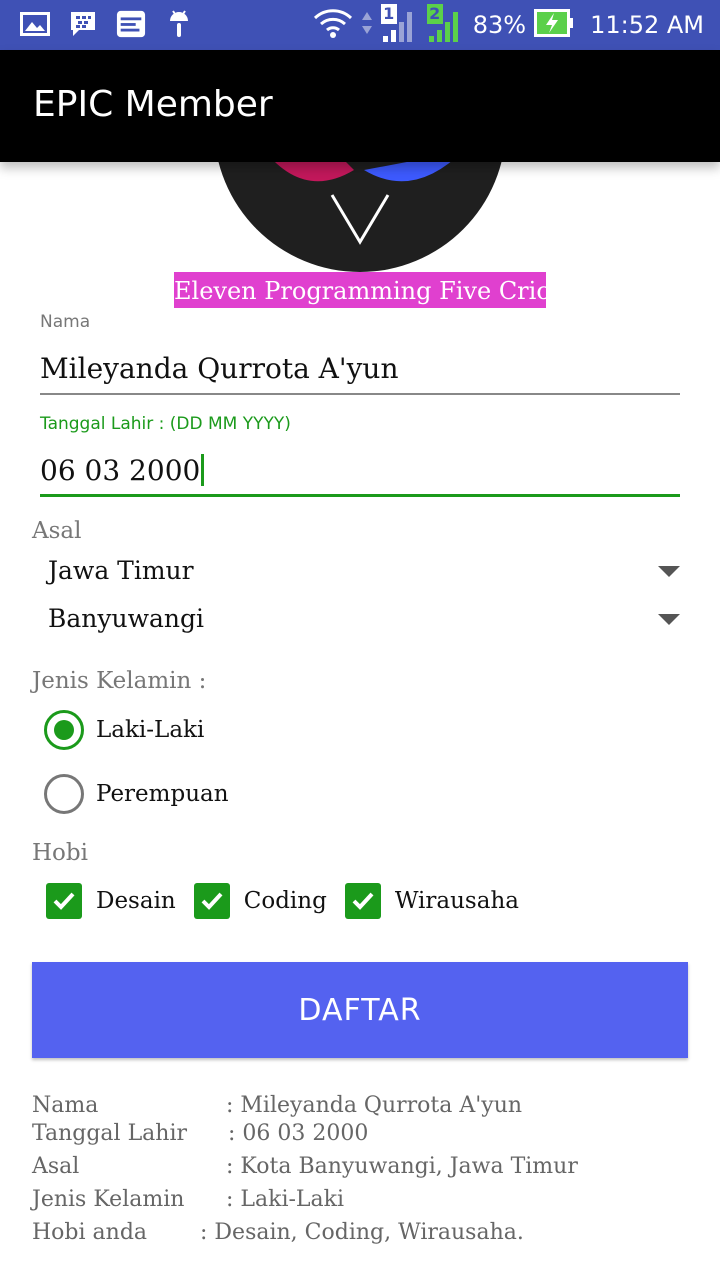 This screenshot has height=1280, width=720. I want to click on radio-perempuan: Perempuan, so click(136, 794).